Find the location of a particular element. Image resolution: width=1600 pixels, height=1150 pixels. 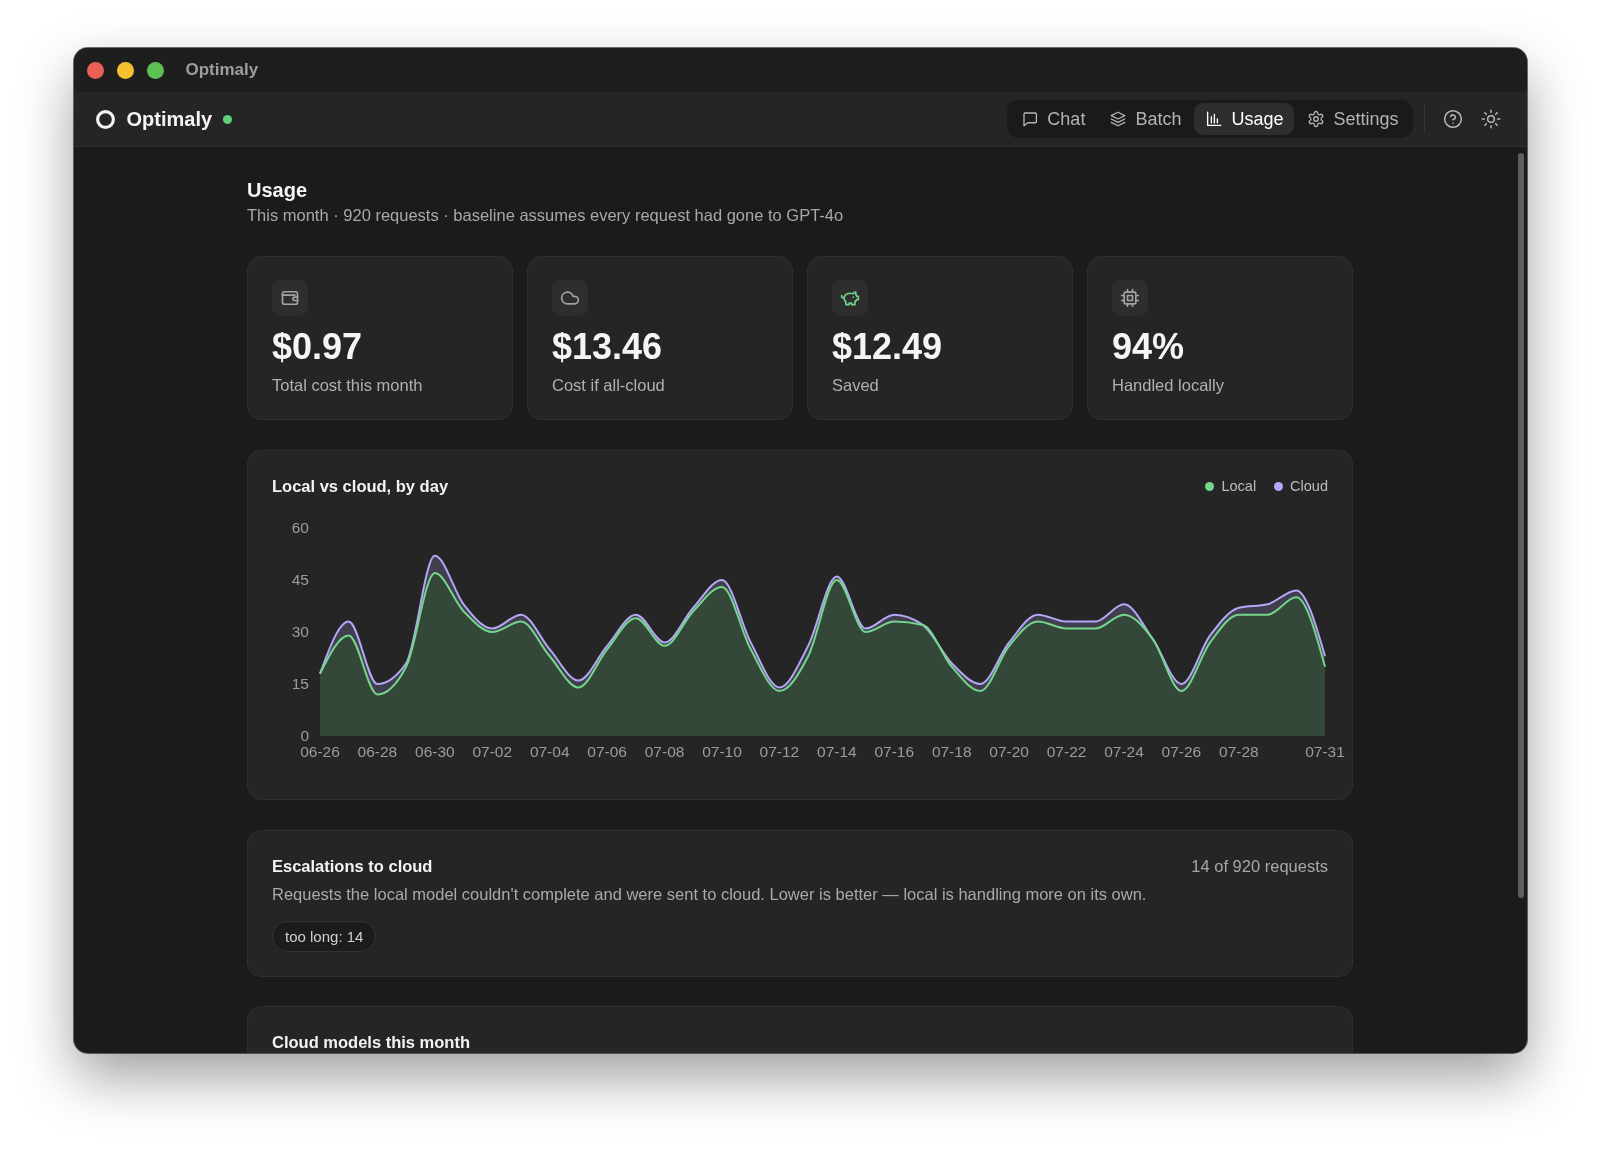

y-axis-label: 60 is located at coordinates (300, 527).